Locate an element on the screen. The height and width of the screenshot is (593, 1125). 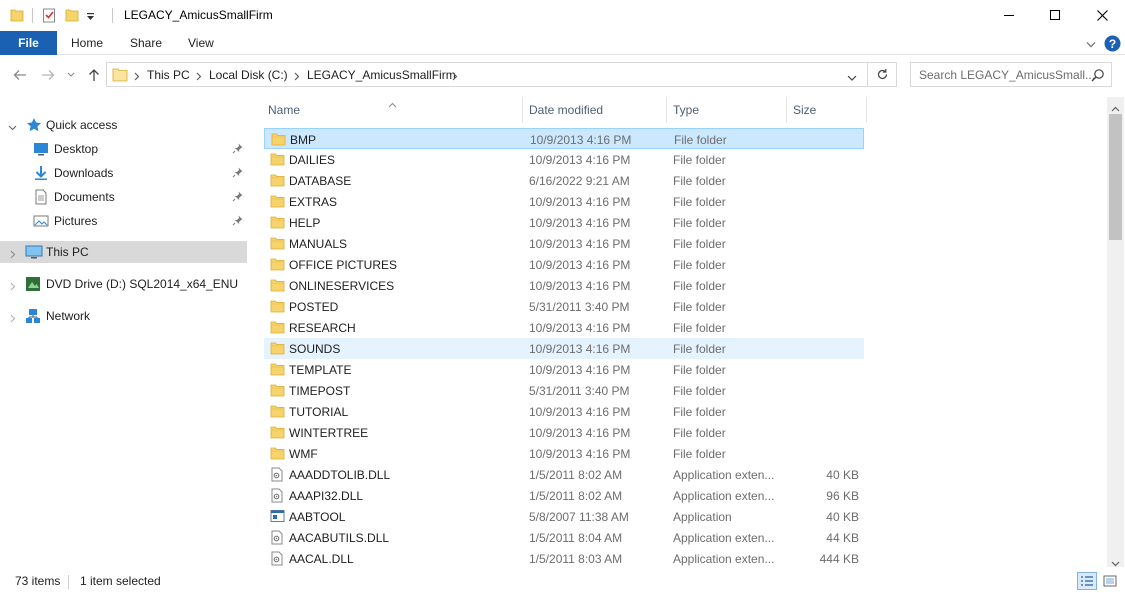
nav-quick-access: Quick access is located at coordinates (123, 125).